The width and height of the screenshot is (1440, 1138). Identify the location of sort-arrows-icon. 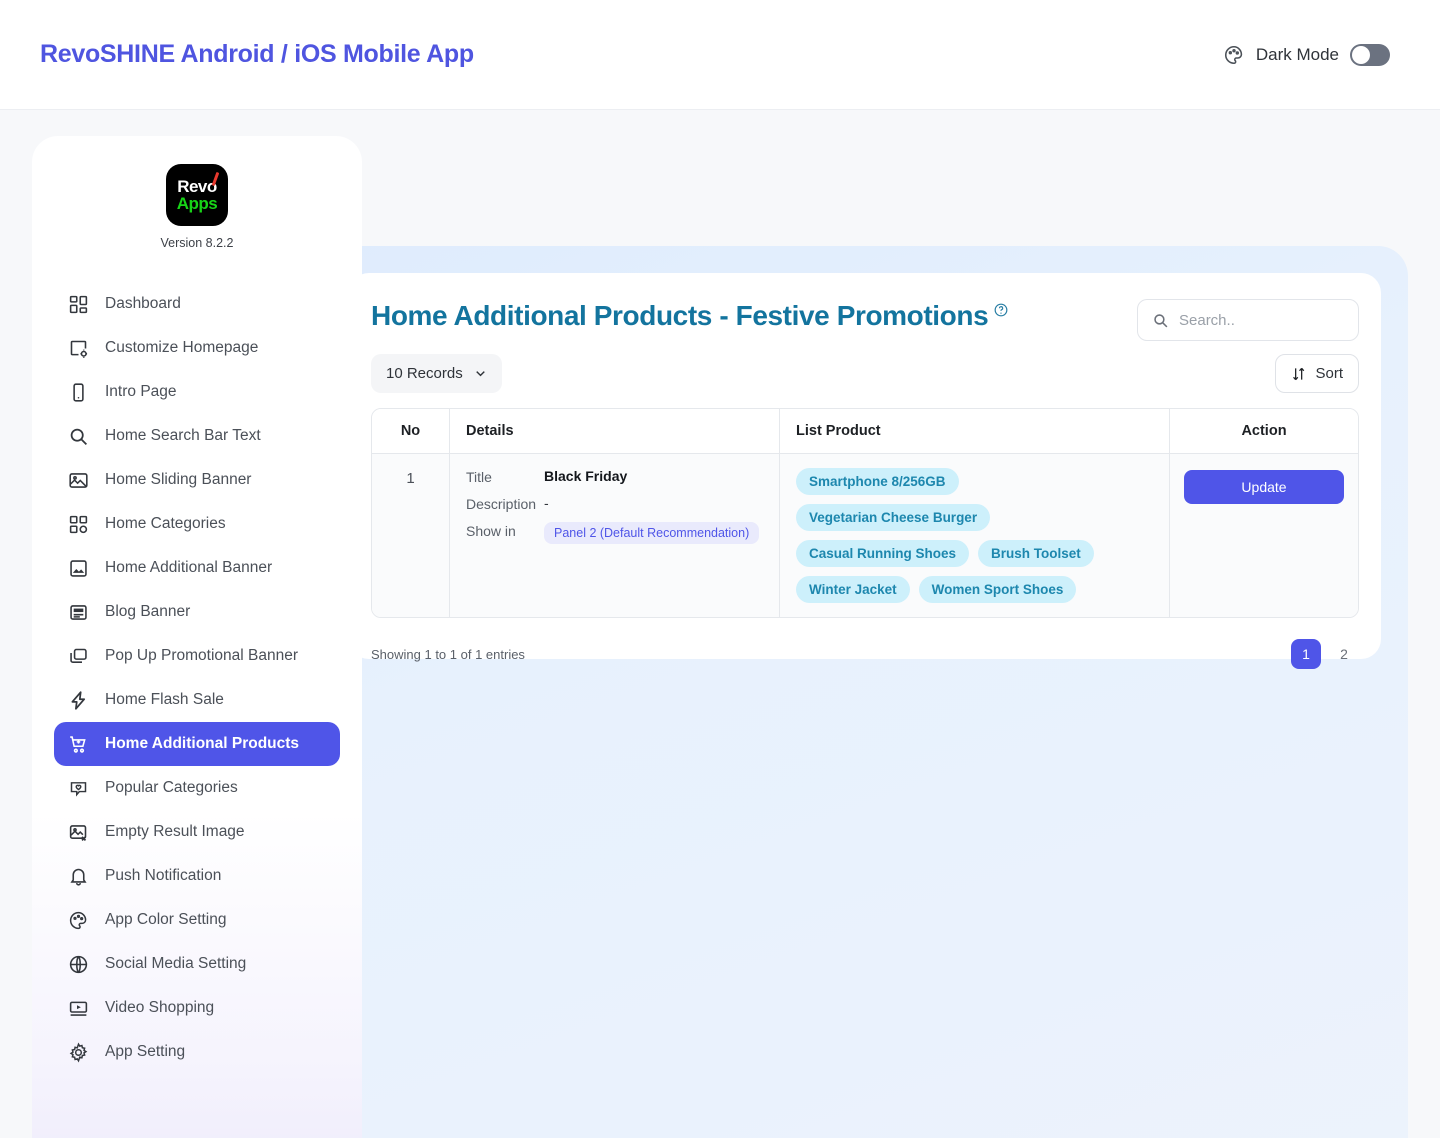
(1299, 374).